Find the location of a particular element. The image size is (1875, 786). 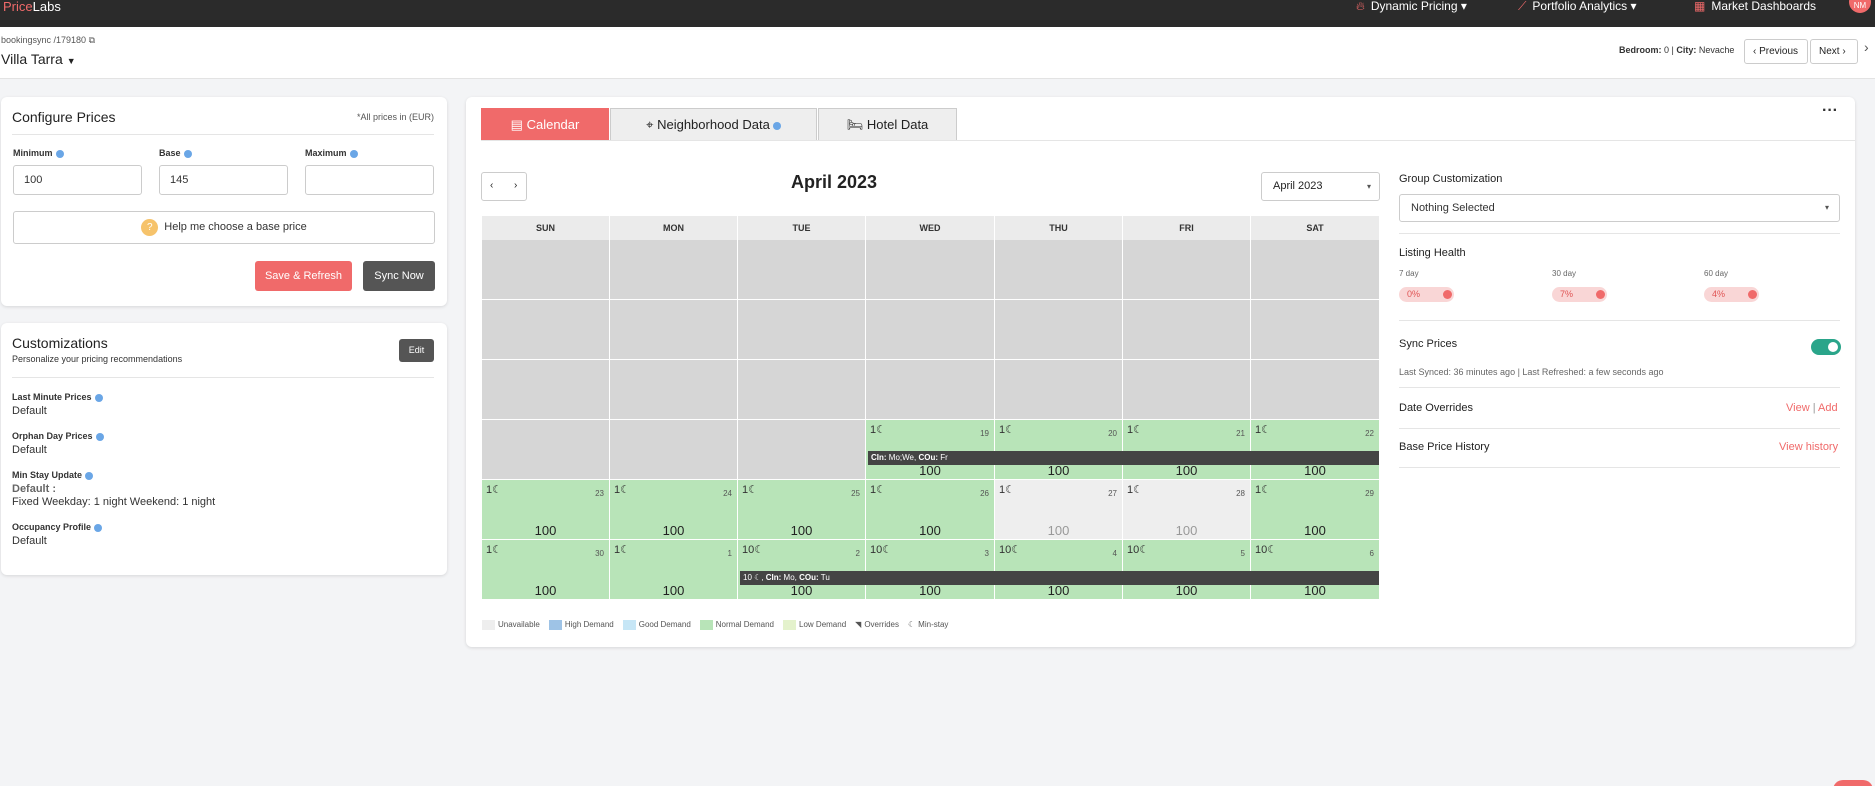

chevron-right-icon: › is located at coordinates (515, 185).